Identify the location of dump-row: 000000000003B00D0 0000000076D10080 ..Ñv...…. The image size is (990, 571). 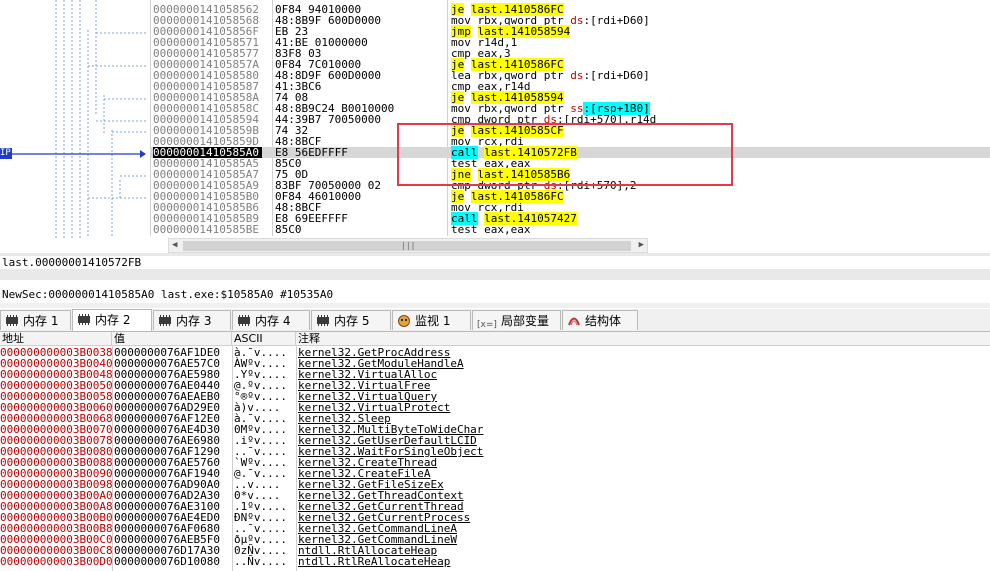
(495, 561).